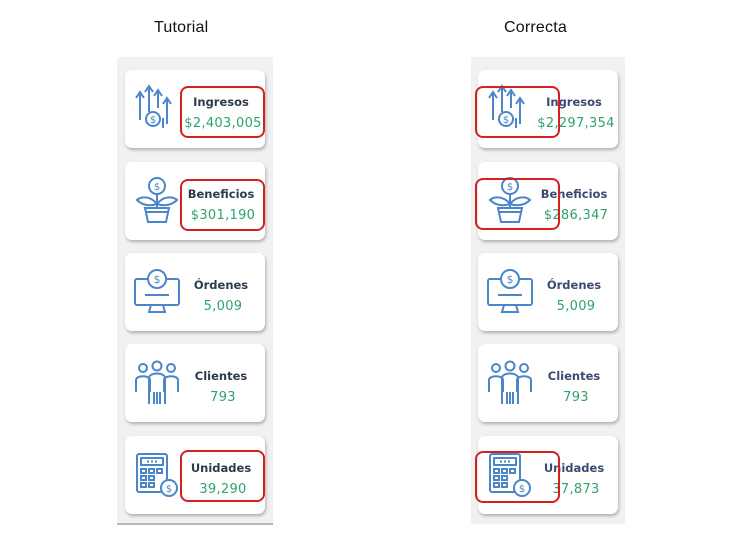  I want to click on tutorial-card-ordenes: $ Órdenes 5,009, so click(195, 292).